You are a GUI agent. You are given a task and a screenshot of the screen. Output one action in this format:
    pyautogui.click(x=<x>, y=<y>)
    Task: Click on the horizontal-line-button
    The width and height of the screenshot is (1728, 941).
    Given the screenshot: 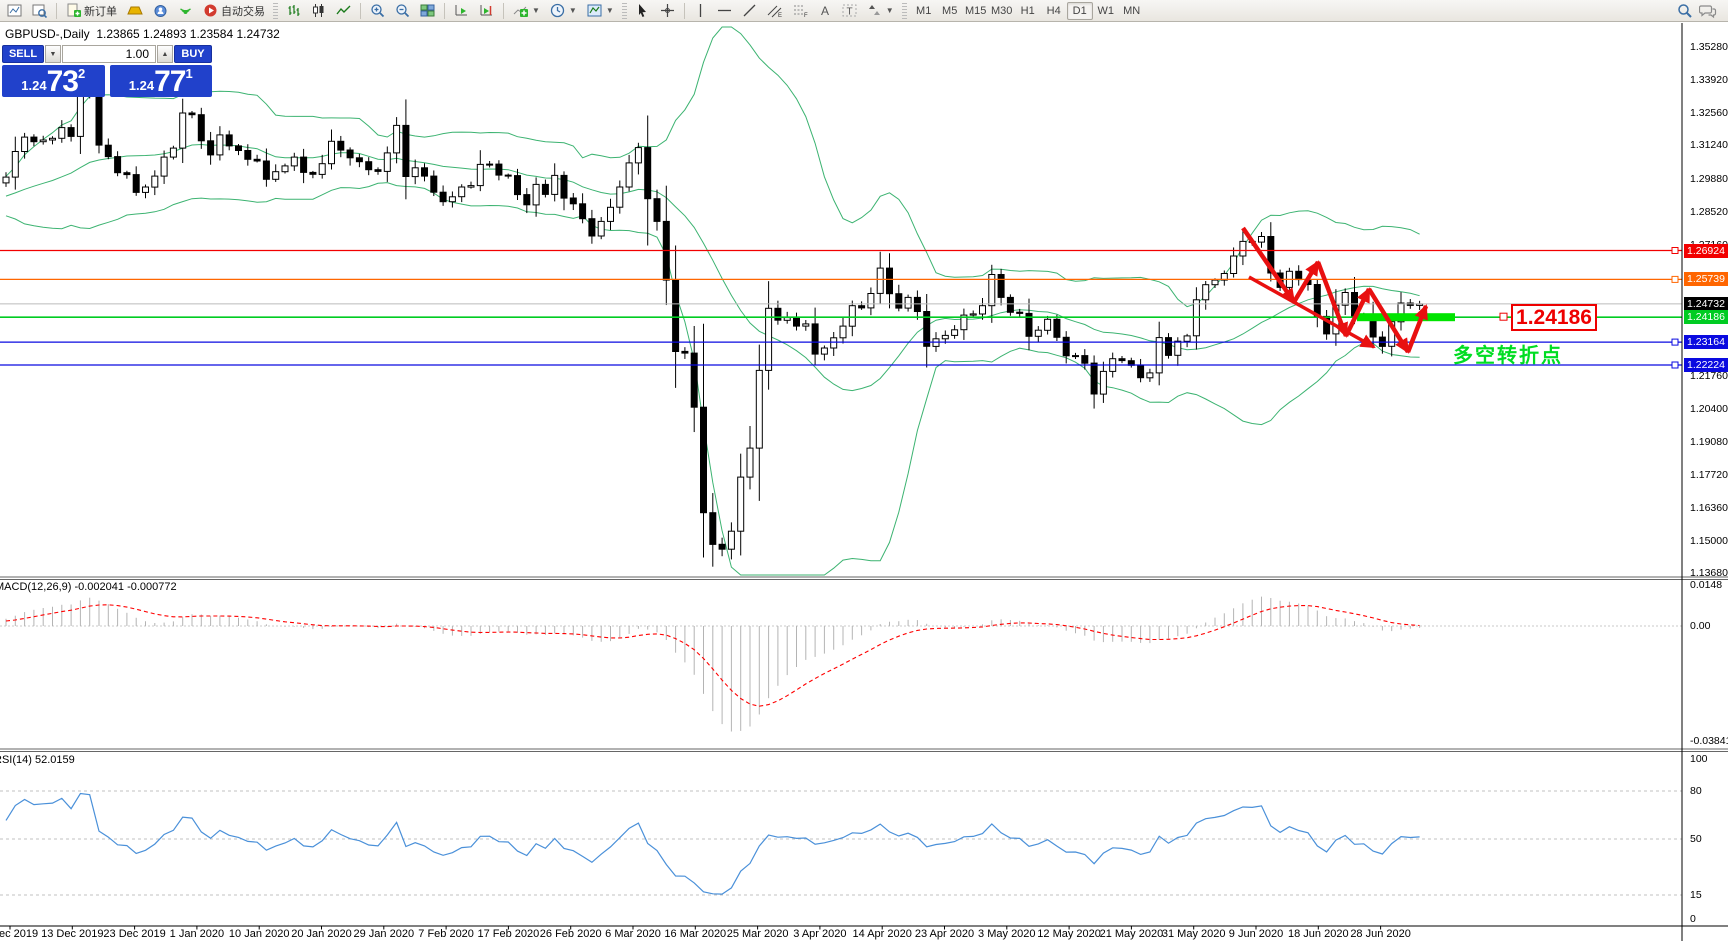 What is the action you would take?
    pyautogui.click(x=724, y=11)
    